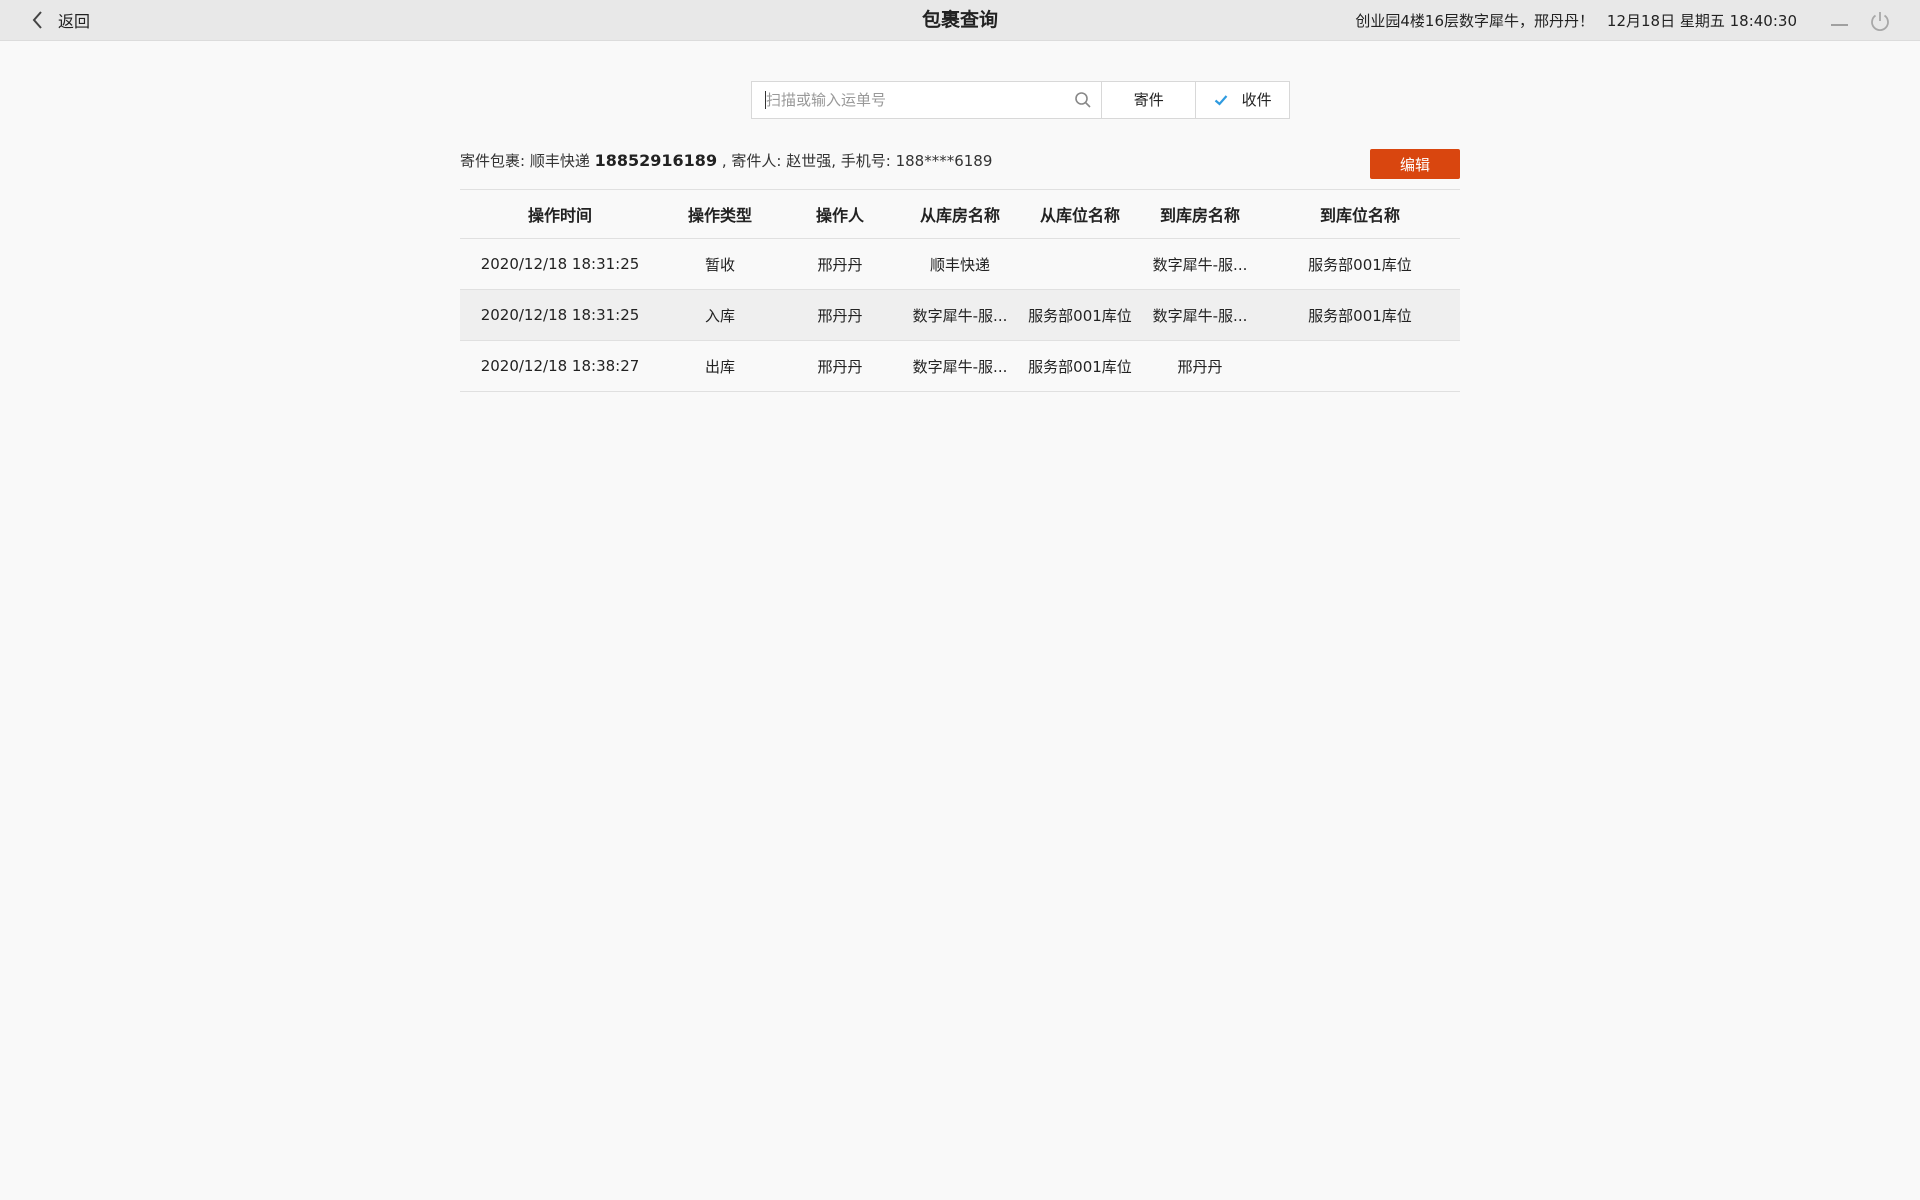  What do you see at coordinates (719, 264) in the screenshot?
I see `table-cell: 暂收` at bounding box center [719, 264].